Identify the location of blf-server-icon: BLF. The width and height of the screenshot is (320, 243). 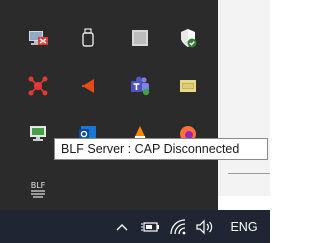
(38, 190).